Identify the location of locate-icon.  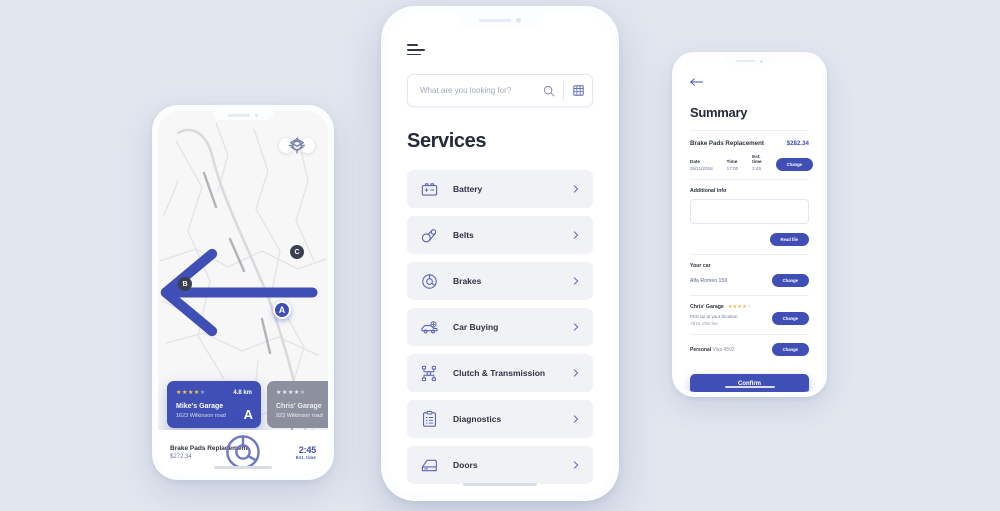
(297, 145).